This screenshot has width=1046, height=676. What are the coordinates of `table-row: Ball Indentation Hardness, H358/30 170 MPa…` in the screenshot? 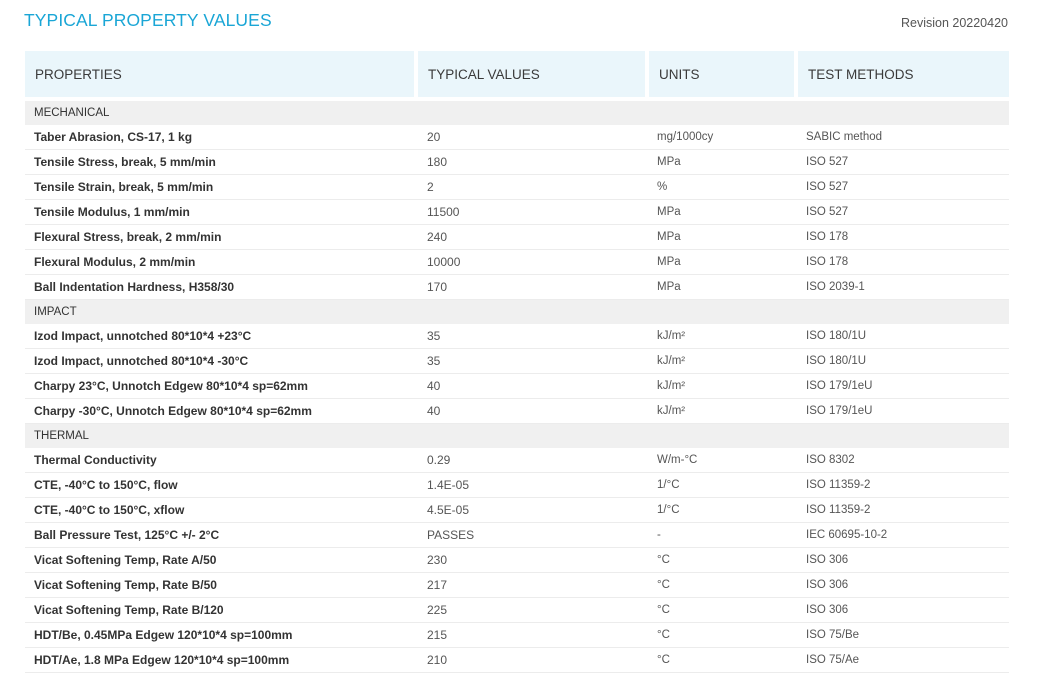 It's located at (517, 287).